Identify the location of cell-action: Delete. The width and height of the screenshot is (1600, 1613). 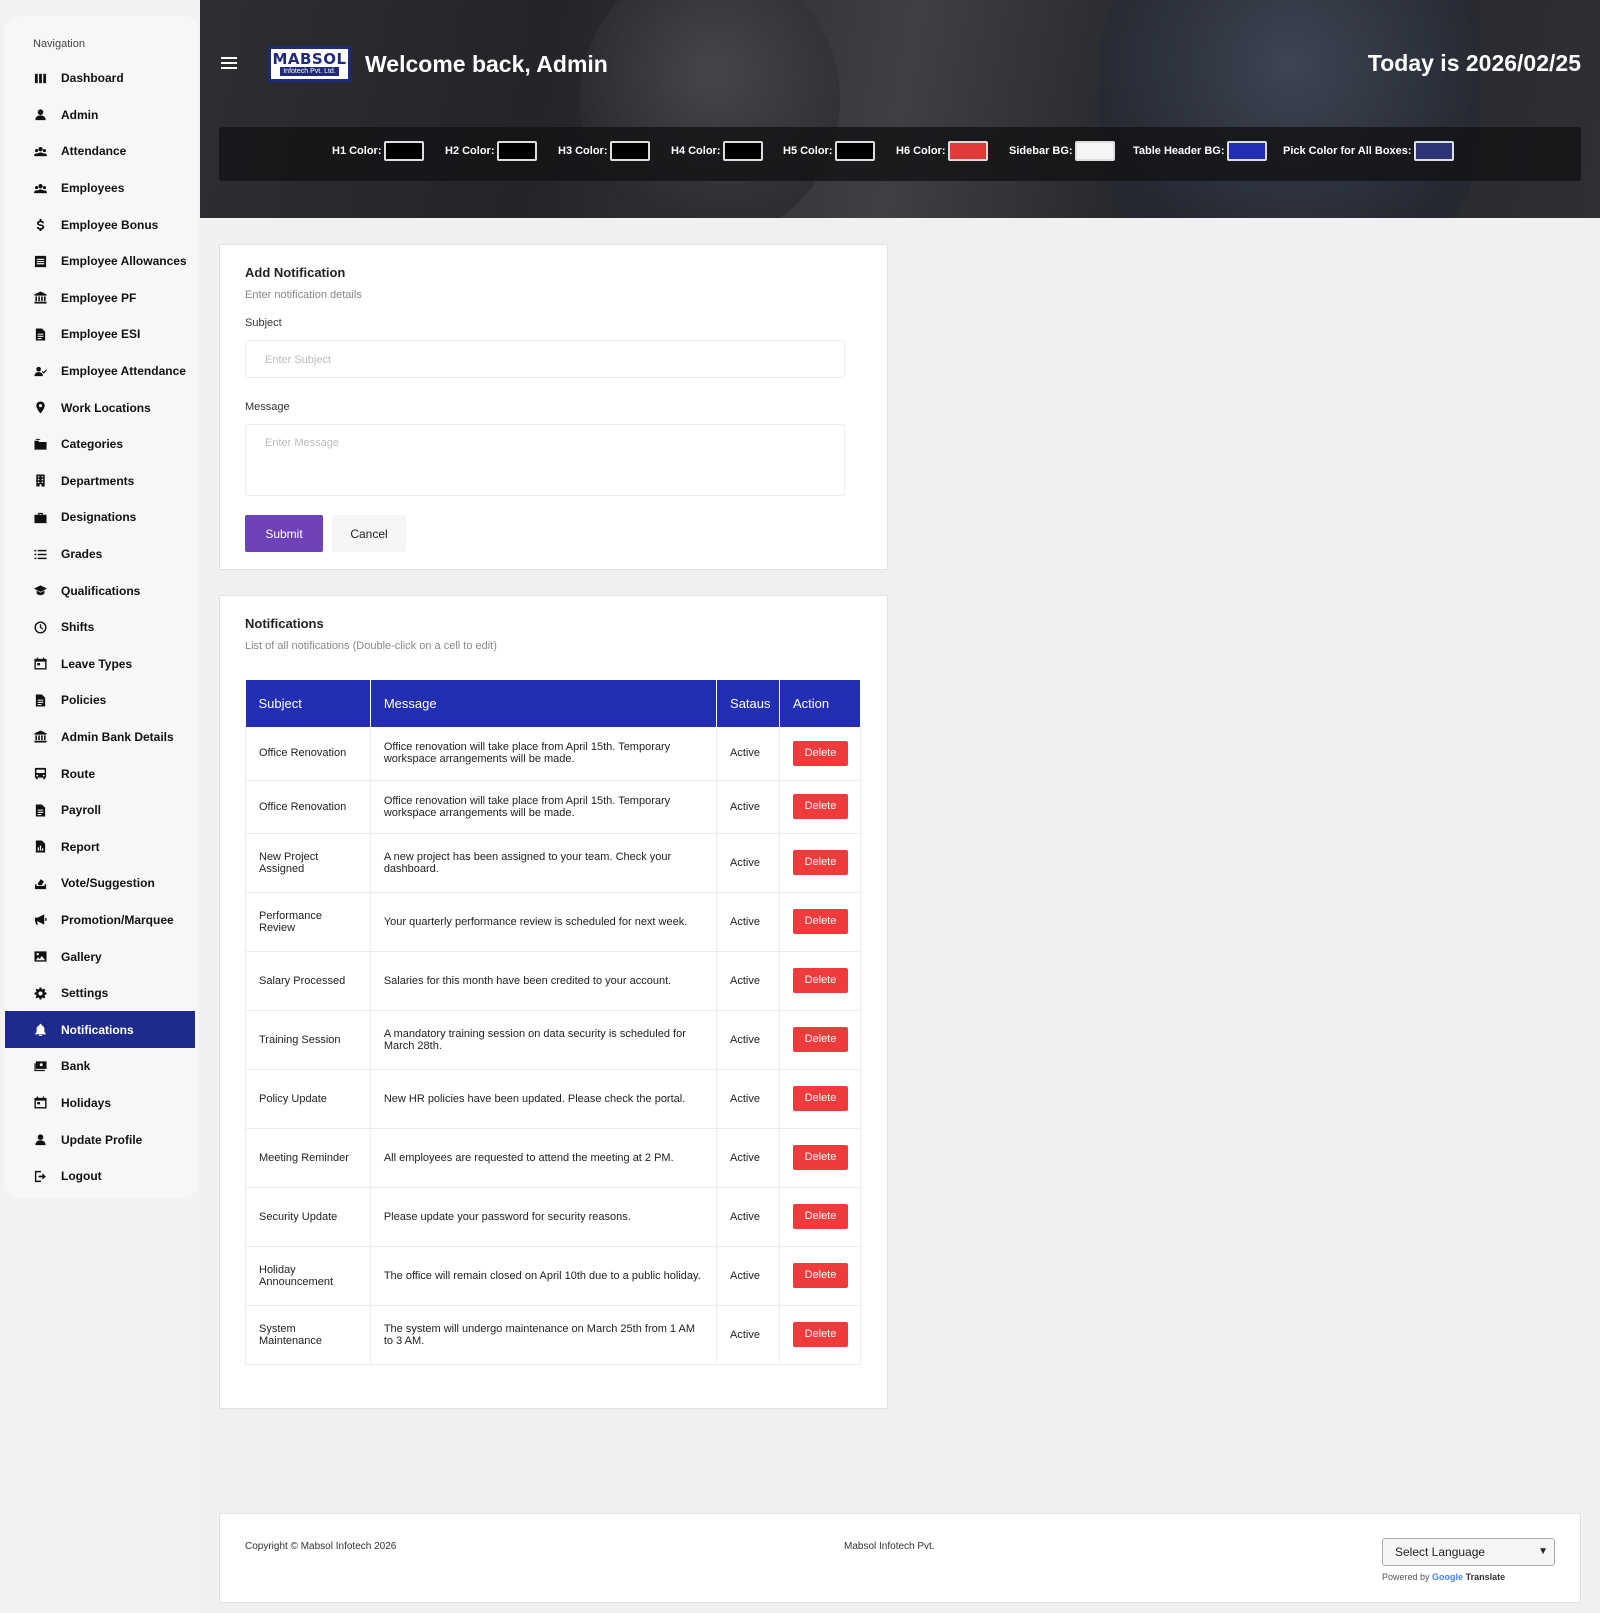
(820, 922).